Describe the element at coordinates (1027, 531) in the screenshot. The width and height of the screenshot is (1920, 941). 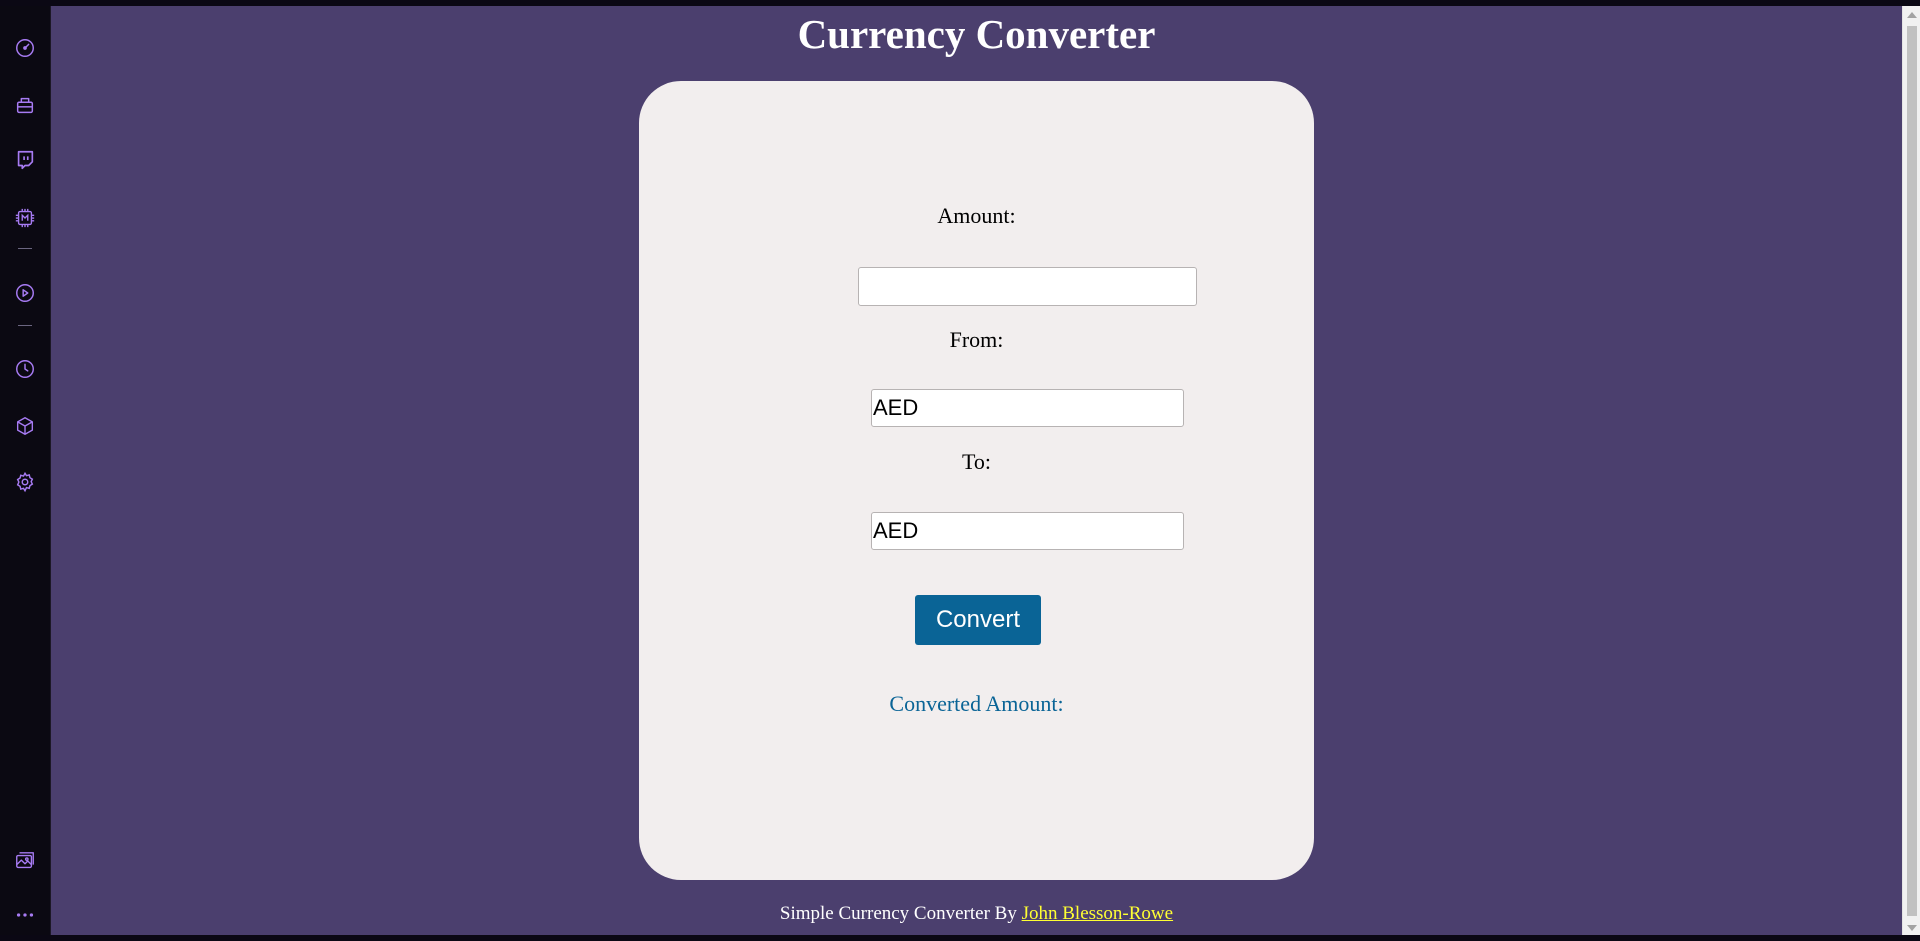
I see `to-currency-field` at that location.